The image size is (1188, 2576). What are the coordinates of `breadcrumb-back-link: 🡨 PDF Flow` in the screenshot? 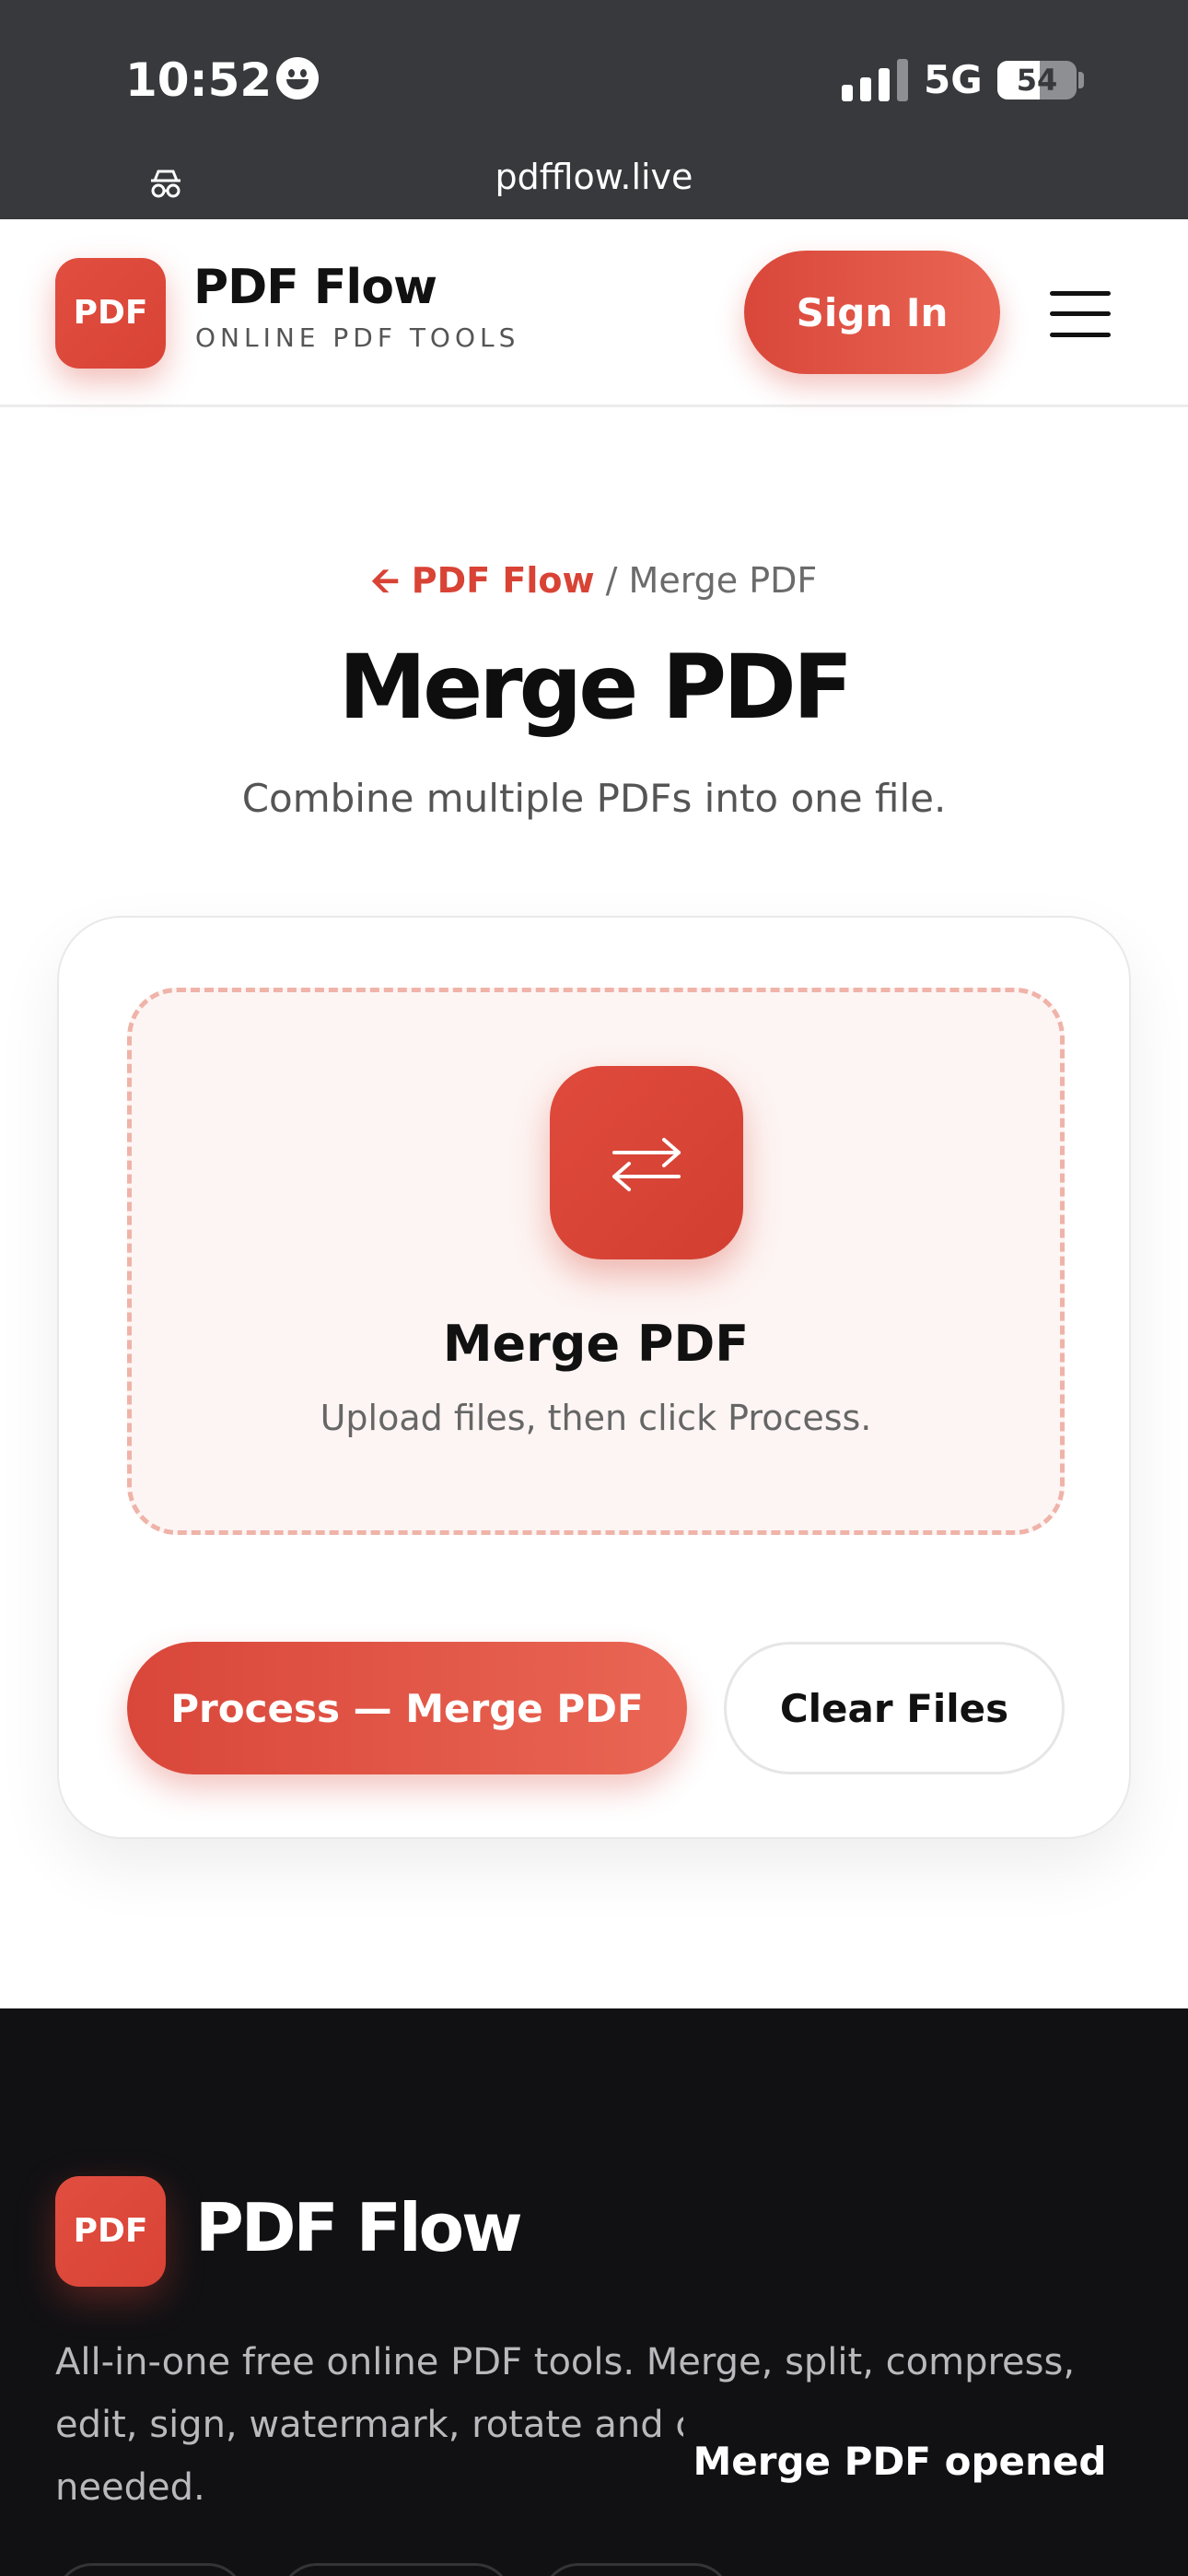 It's located at (483, 580).